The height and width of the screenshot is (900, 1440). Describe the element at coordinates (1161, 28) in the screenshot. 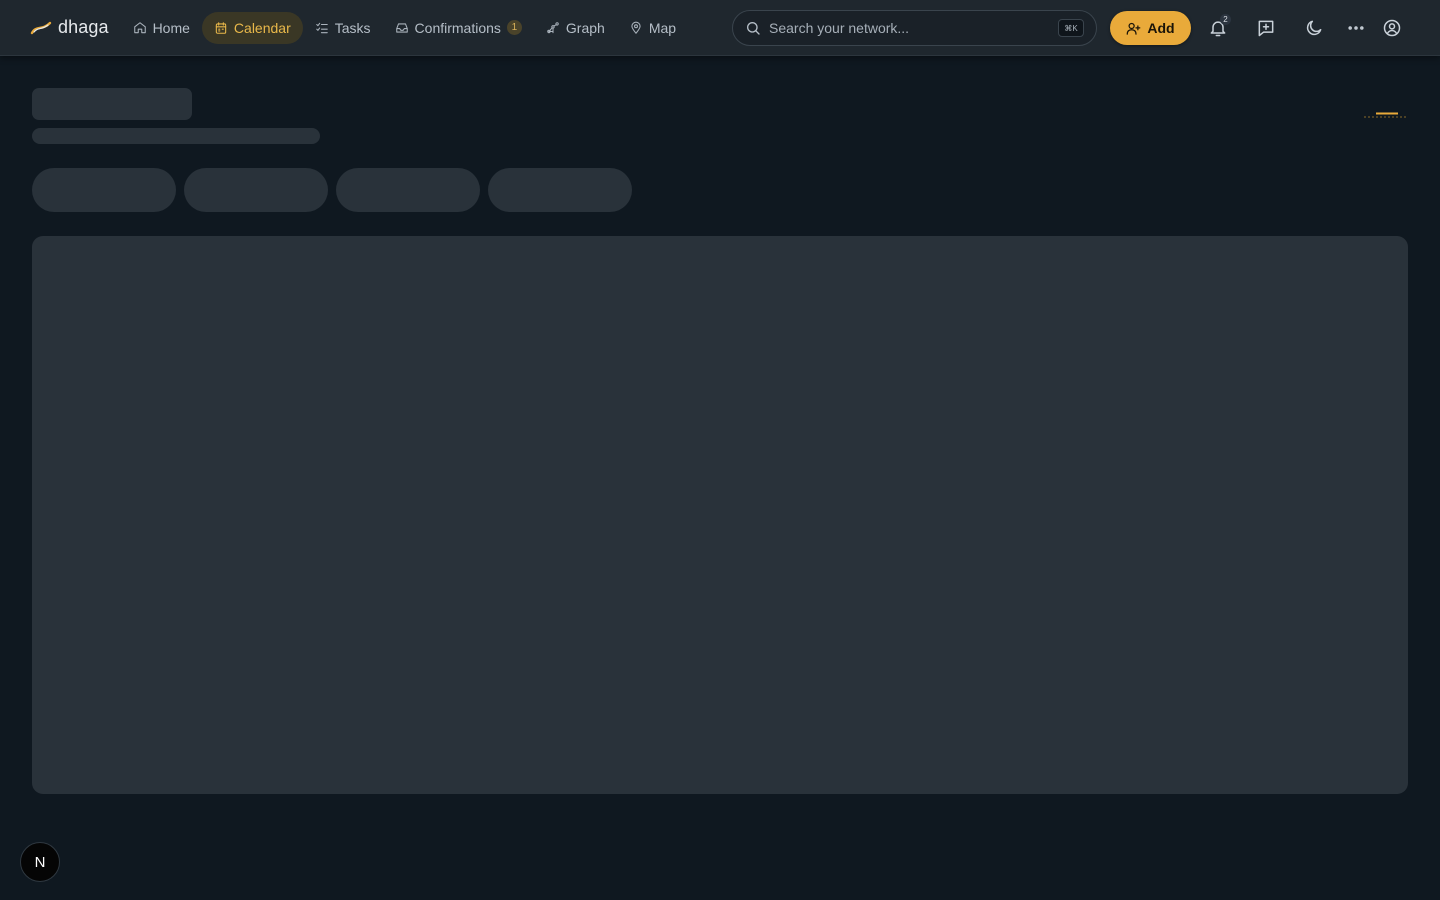

I see `add-button-label: Add` at that location.